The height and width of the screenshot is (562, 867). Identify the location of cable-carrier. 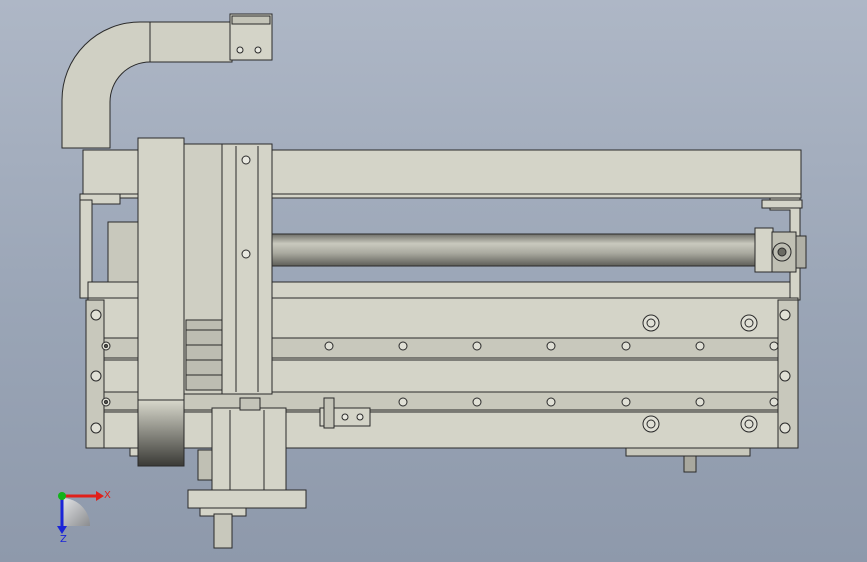
(167, 81).